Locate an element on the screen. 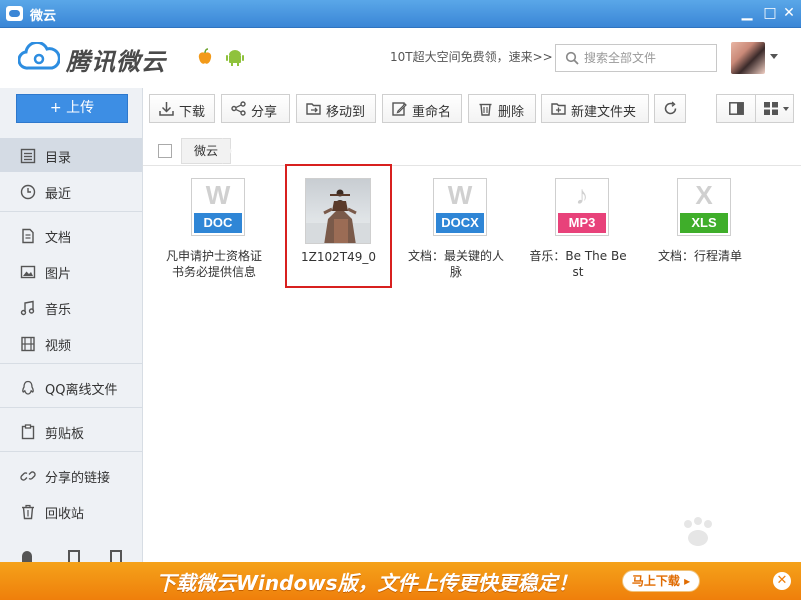 This screenshot has width=801, height=600. share-label: 分享 is located at coordinates (264, 112).